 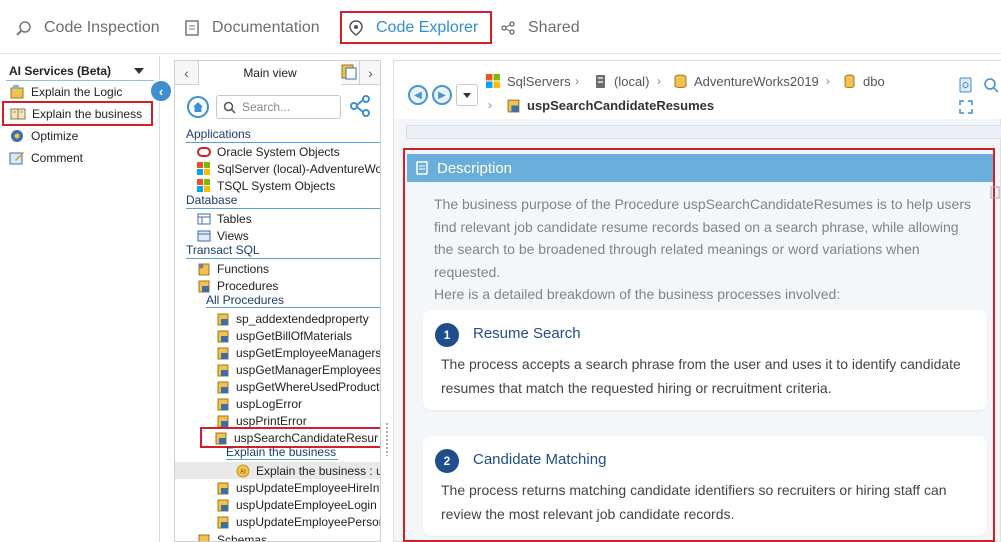 I want to click on toolbar-strip, so click(x=703, y=132).